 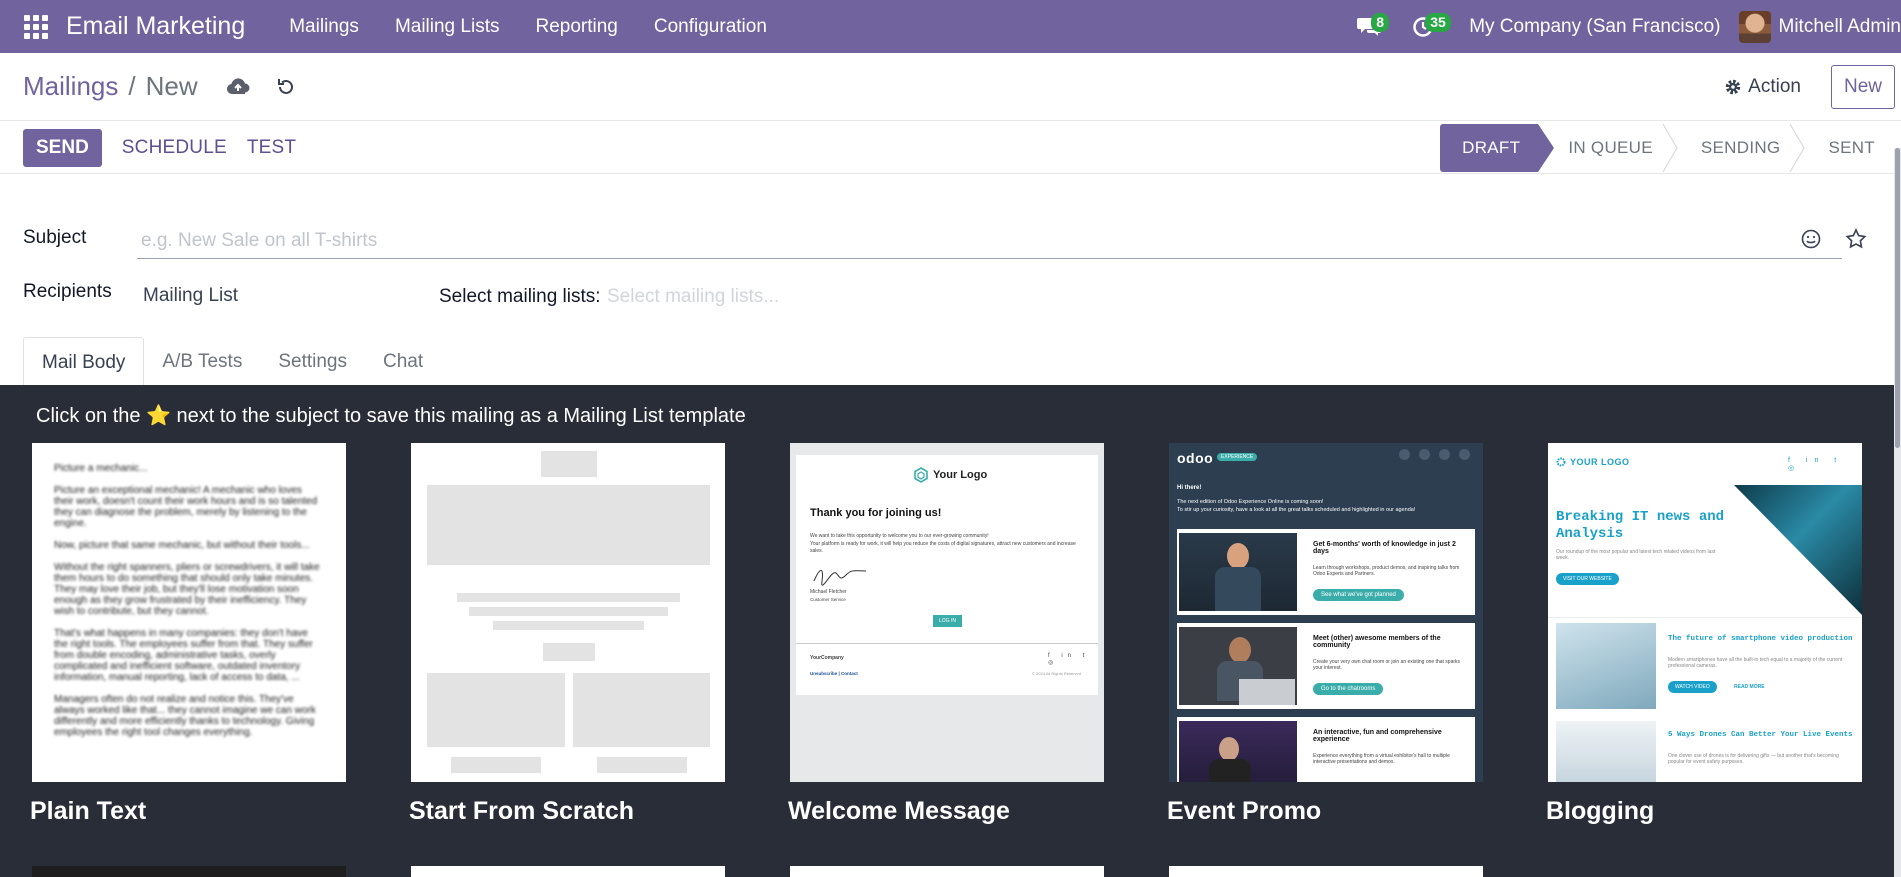 What do you see at coordinates (1897, 298) in the screenshot?
I see `scrollbar-thumb` at bounding box center [1897, 298].